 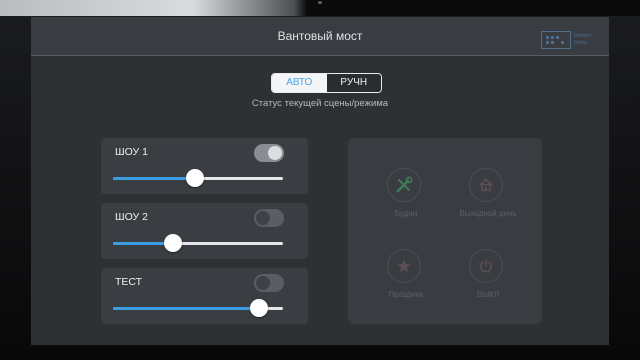 What do you see at coordinates (204, 296) in the screenshot?
I see `channel-card: ТЕСТ` at bounding box center [204, 296].